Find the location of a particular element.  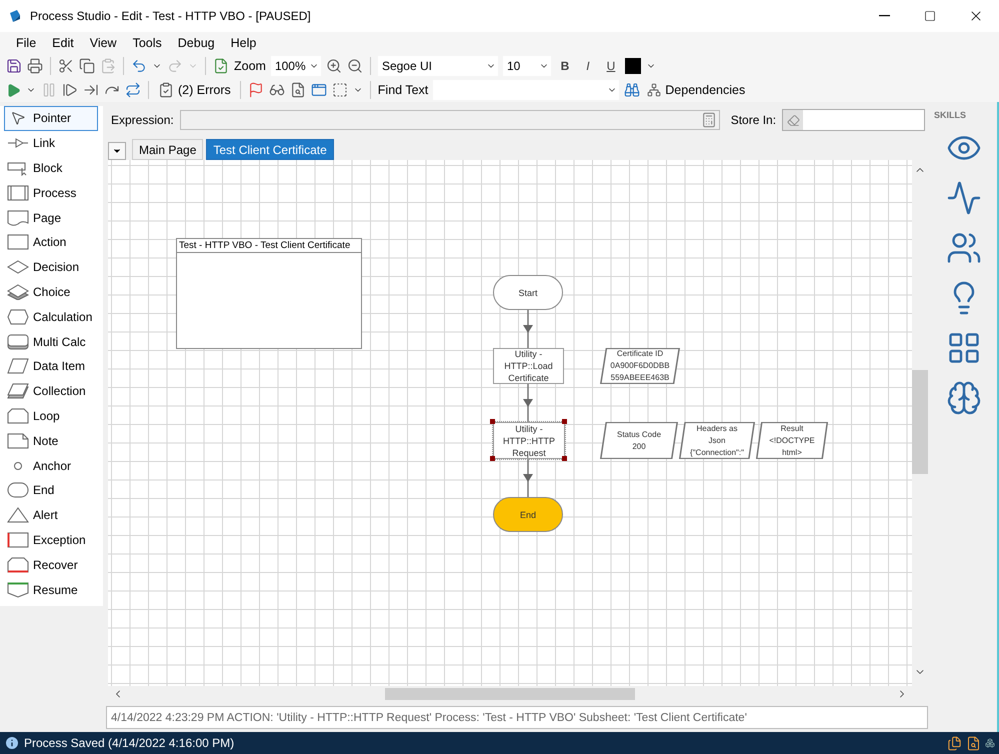

palette-item: Alert is located at coordinates (51, 515).